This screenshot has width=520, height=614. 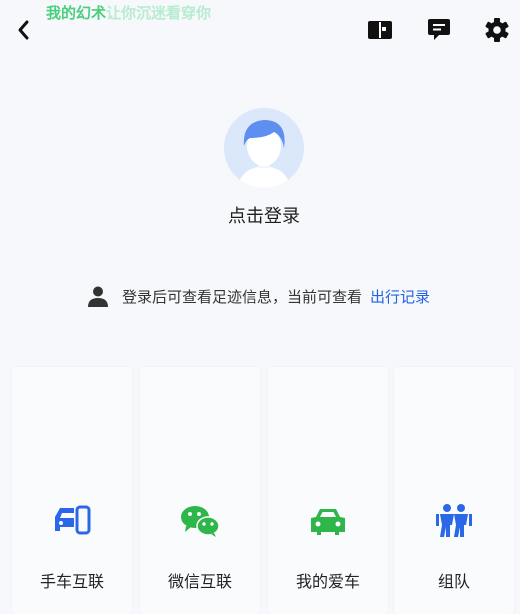 I want to click on map-button, so click(x=380, y=30).